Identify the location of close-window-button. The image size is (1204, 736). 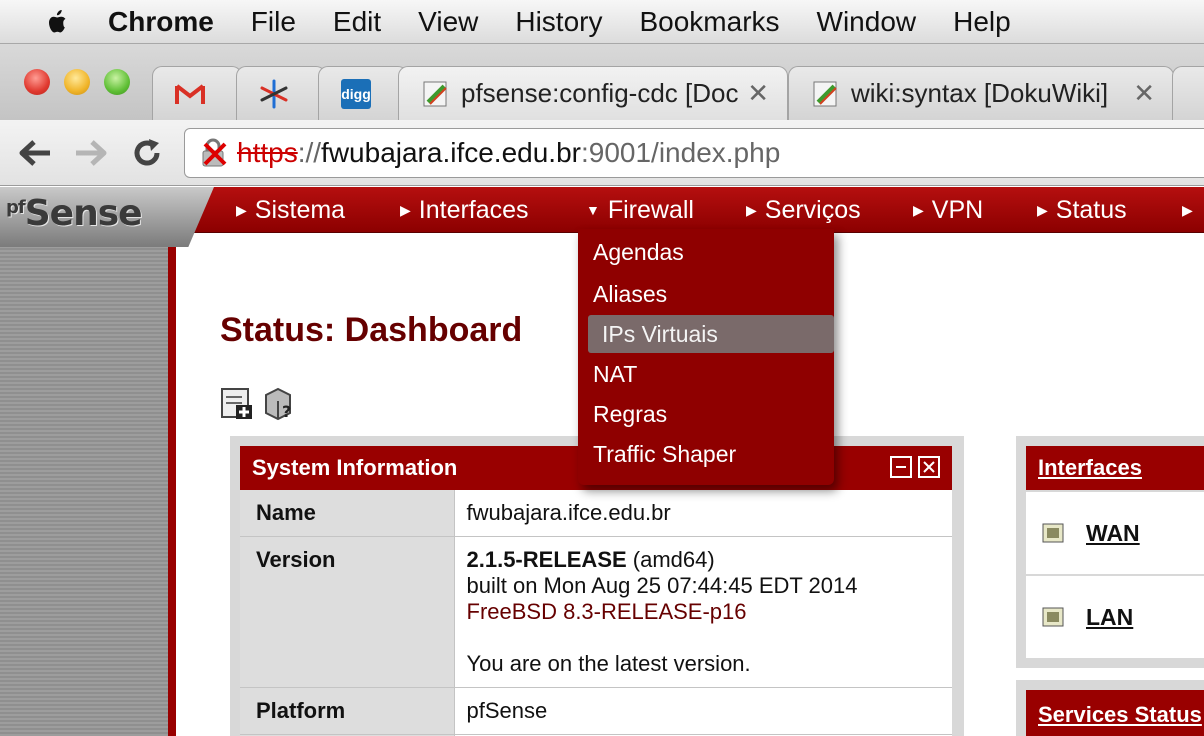
(37, 82).